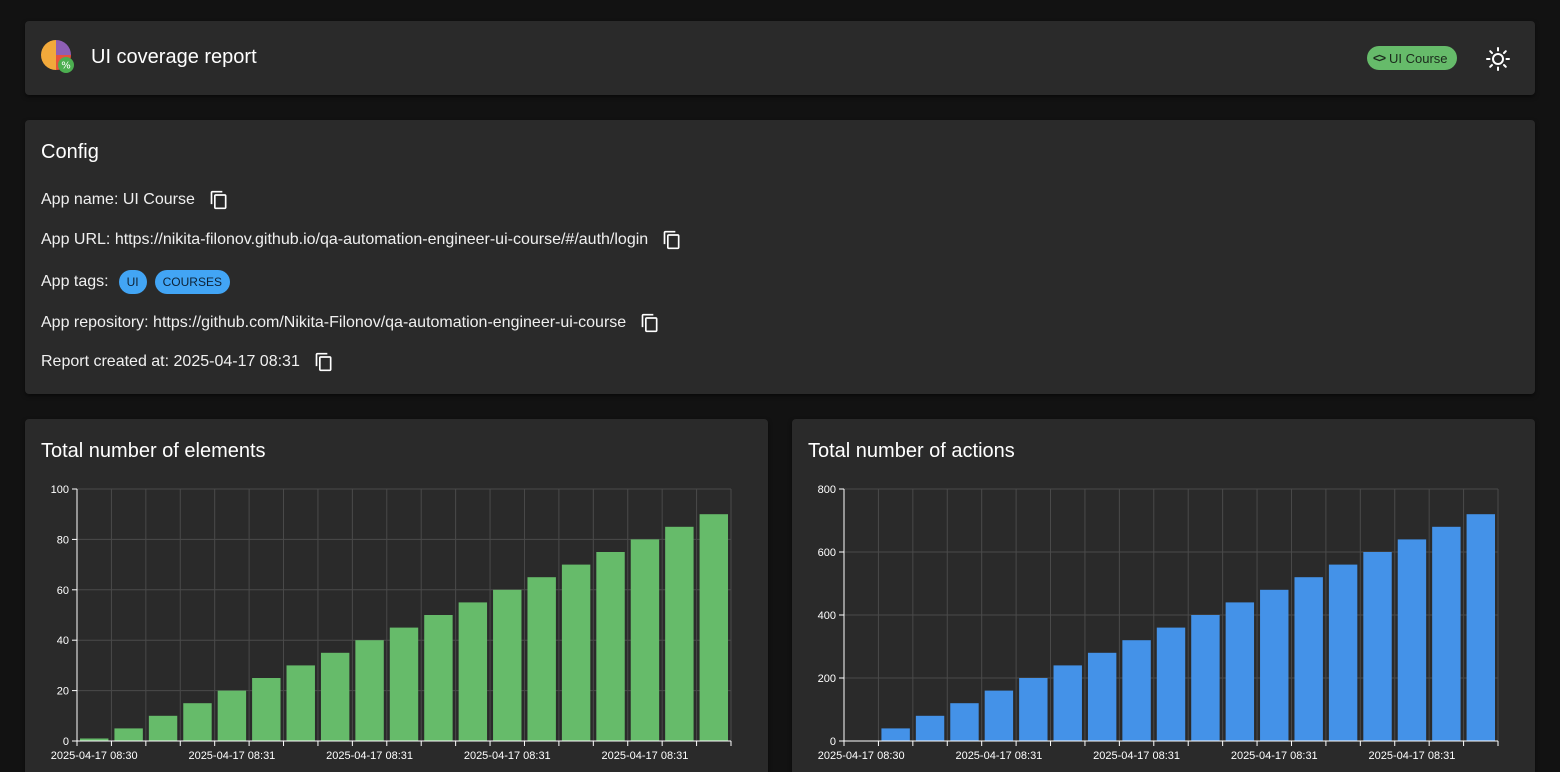 The height and width of the screenshot is (772, 1560). I want to click on pie-chart-logo-icon: %, so click(57, 56).